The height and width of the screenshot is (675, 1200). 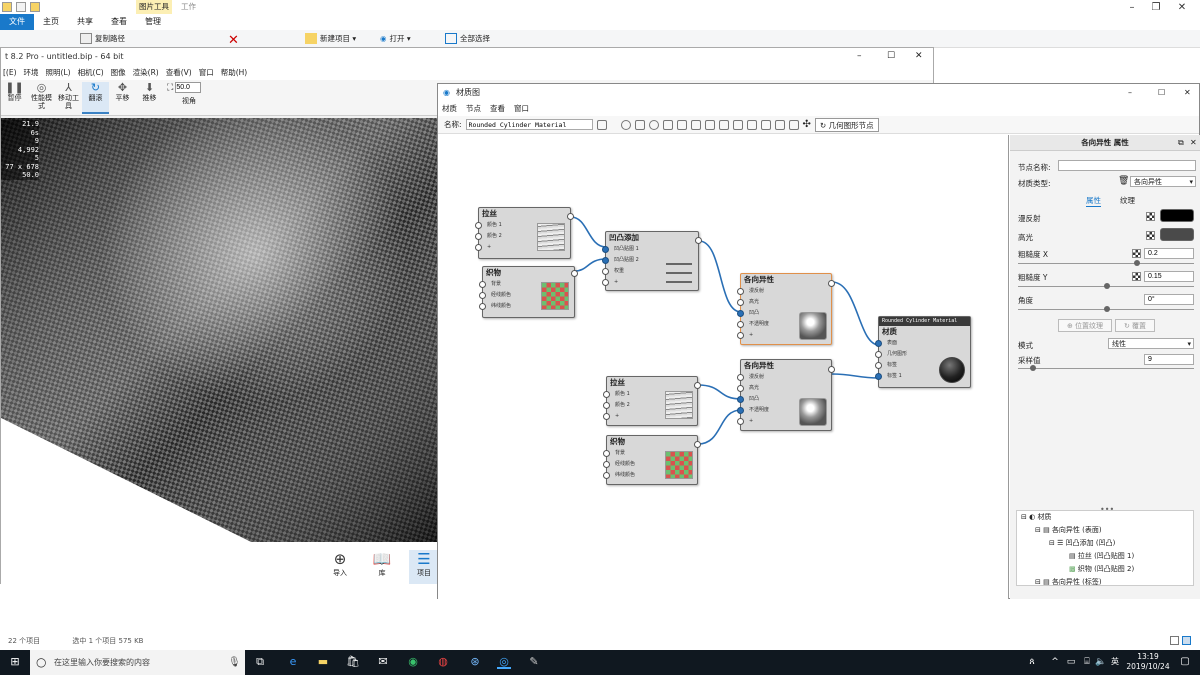 What do you see at coordinates (1115, 662) in the screenshot?
I see `ime-indicator: 英` at bounding box center [1115, 662].